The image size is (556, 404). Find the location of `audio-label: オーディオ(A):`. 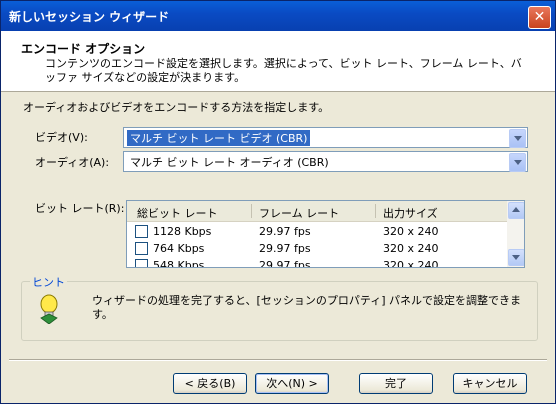

audio-label: オーディオ(A): is located at coordinates (72, 162).